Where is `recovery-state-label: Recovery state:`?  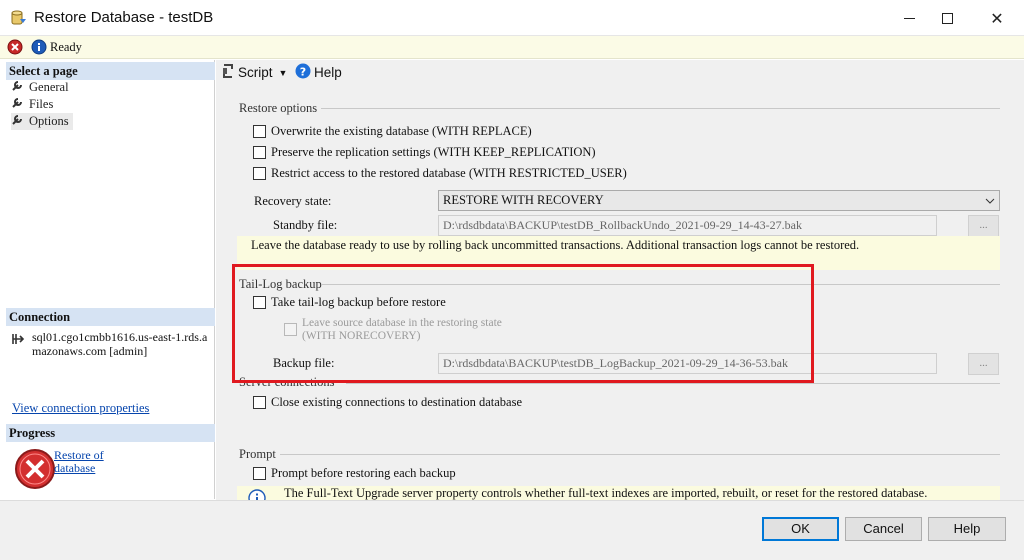 recovery-state-label: Recovery state: is located at coordinates (293, 201).